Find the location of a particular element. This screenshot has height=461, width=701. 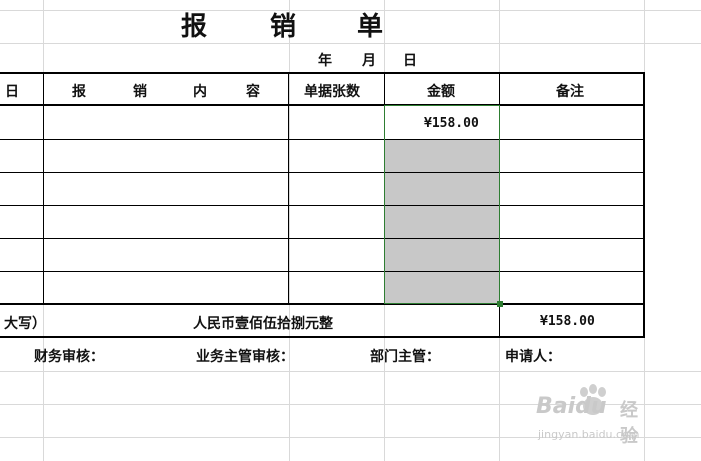

header-content-char: 报 is located at coordinates (79, 92).